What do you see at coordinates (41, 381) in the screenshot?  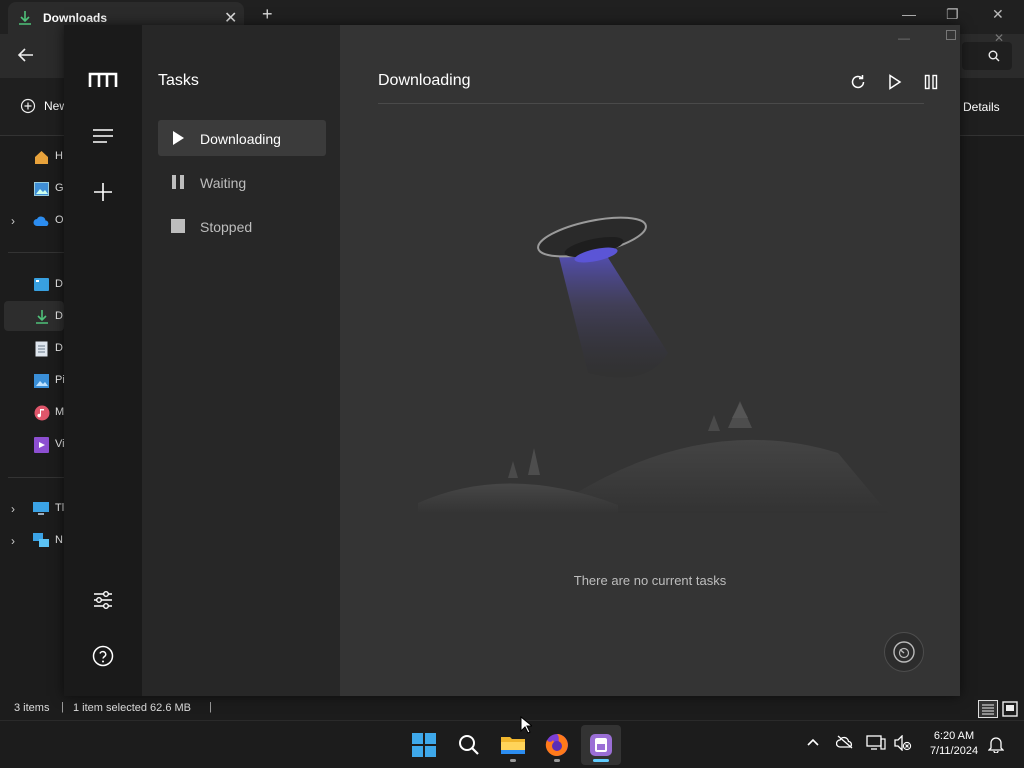 I see `pictures-icon` at bounding box center [41, 381].